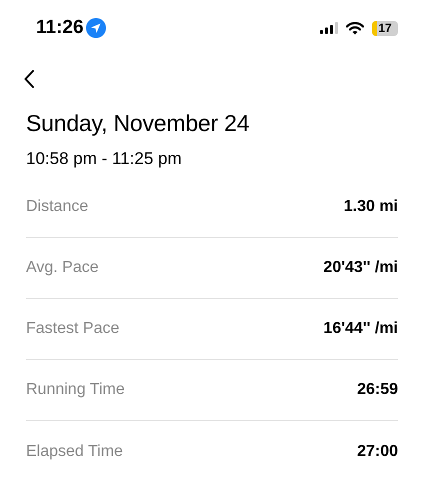 The image size is (424, 500). Describe the element at coordinates (74, 451) in the screenshot. I see `stat-label: Elapsed Time` at that location.